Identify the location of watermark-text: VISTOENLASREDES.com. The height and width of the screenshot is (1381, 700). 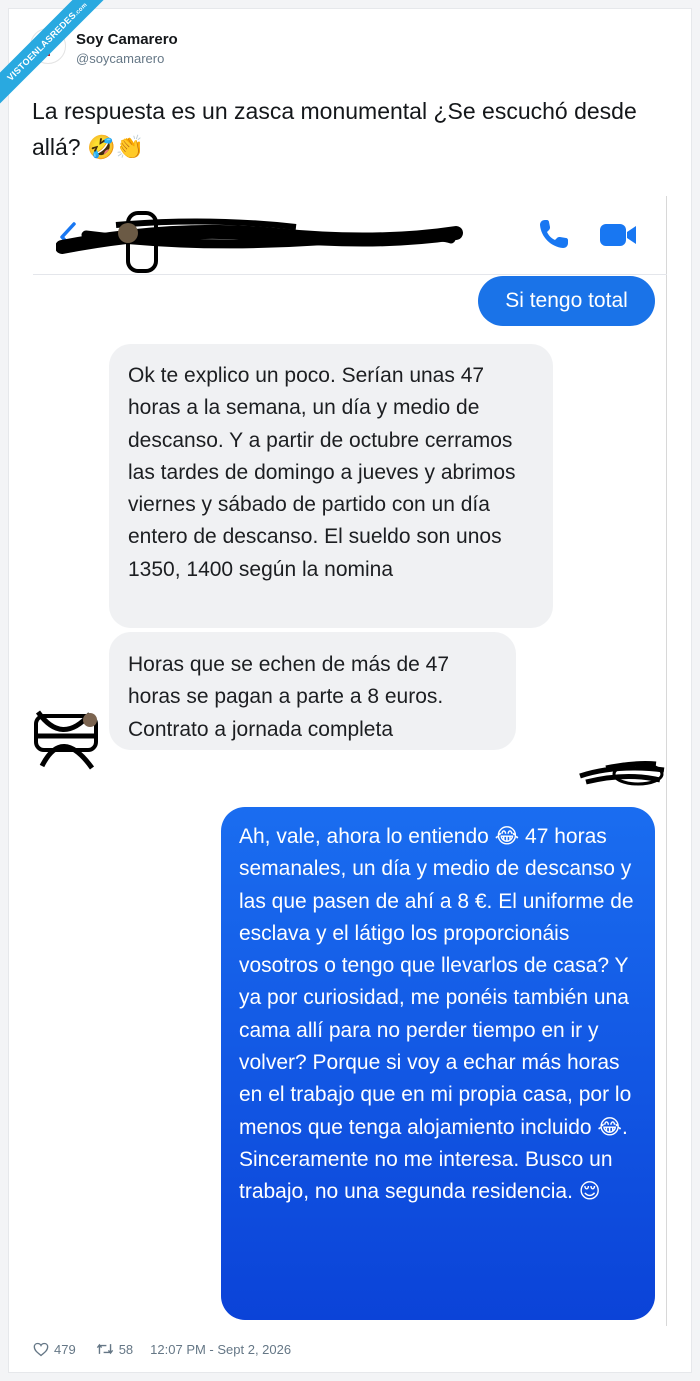
(57, 54).